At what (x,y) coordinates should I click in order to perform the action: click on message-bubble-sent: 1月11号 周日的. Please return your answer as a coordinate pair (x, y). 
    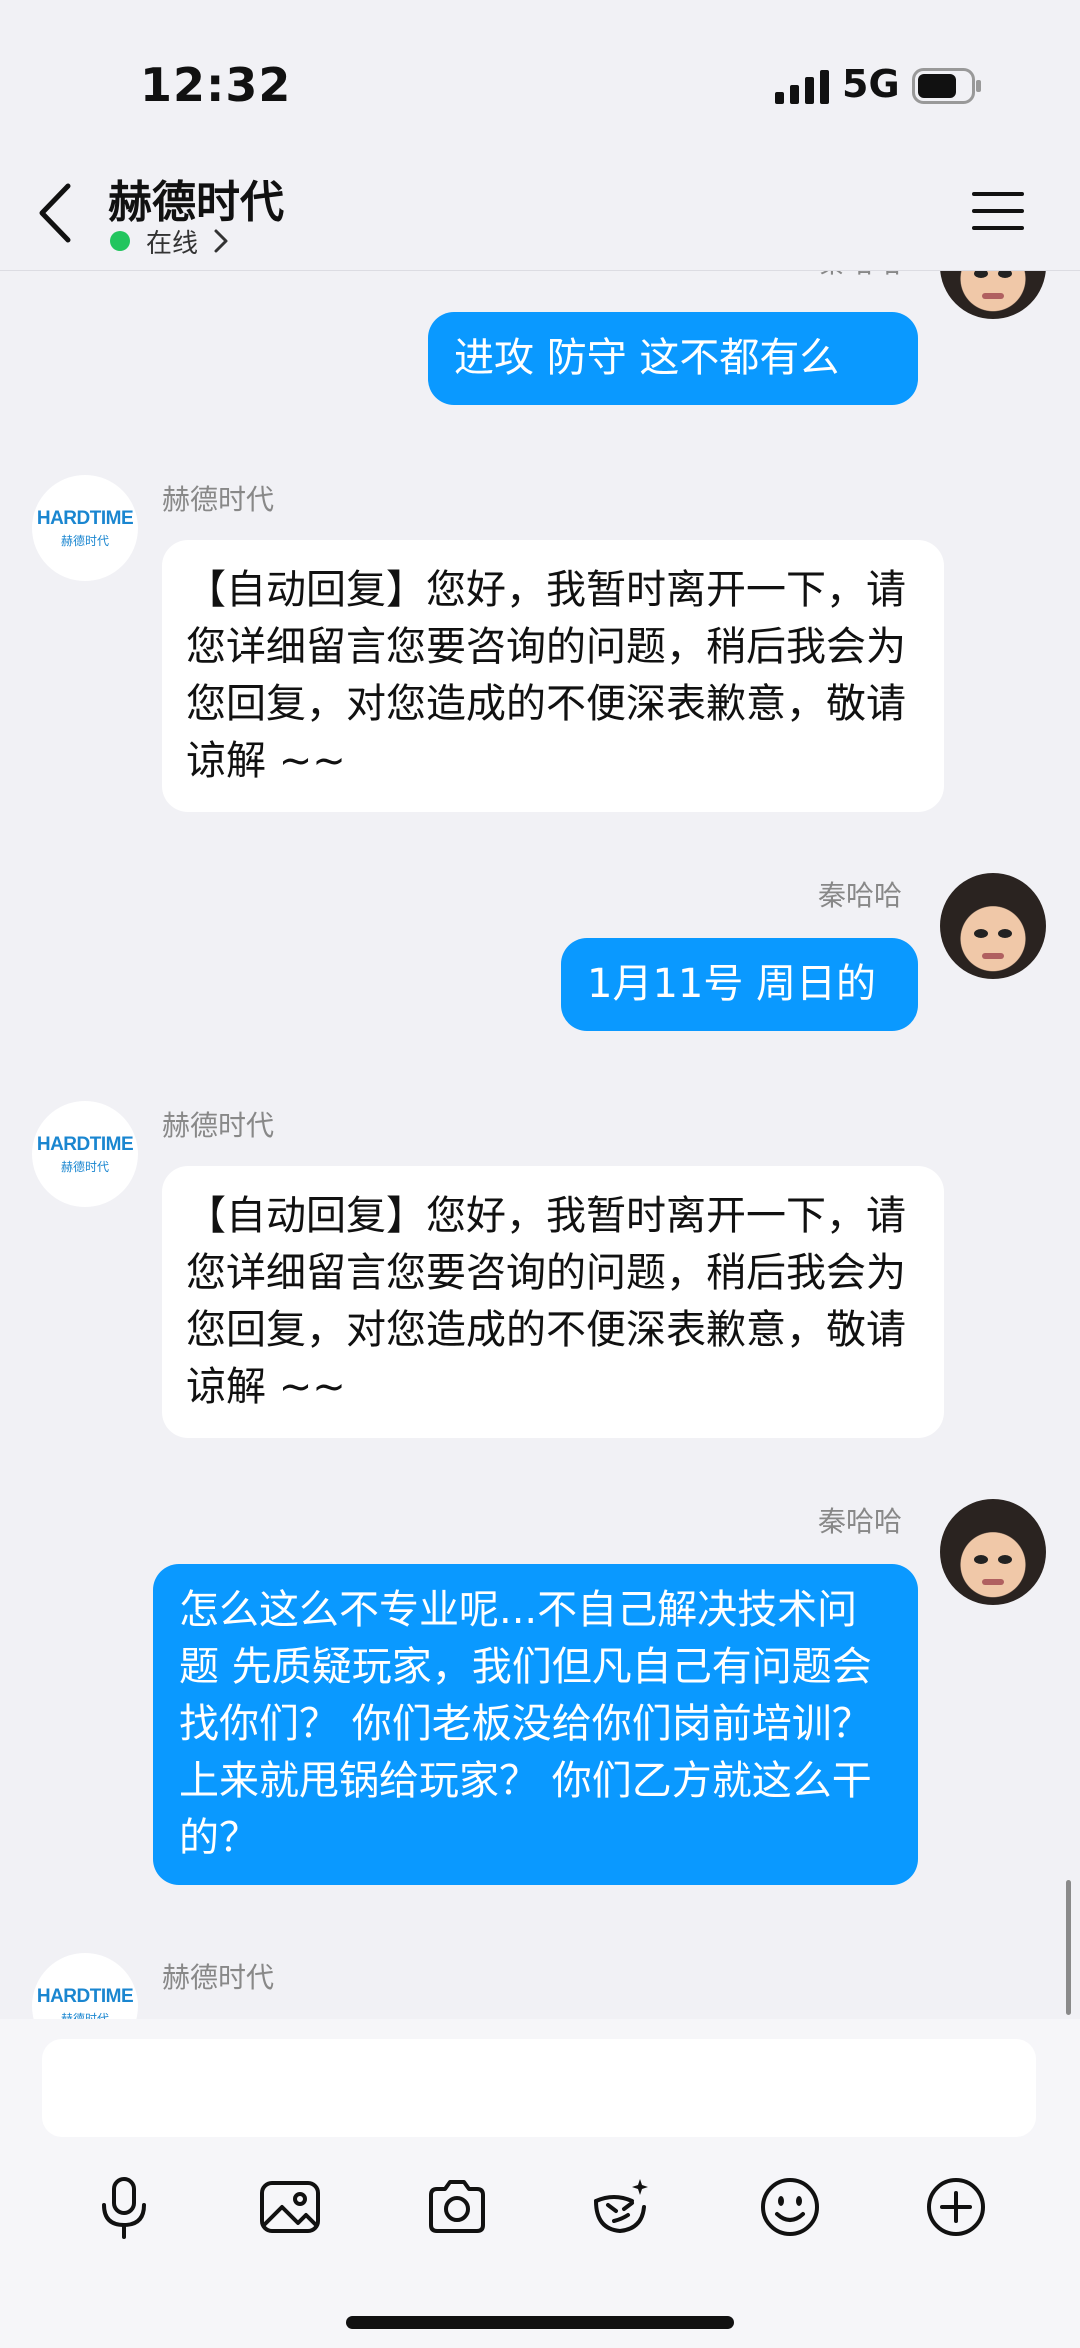
    Looking at the image, I should click on (739, 984).